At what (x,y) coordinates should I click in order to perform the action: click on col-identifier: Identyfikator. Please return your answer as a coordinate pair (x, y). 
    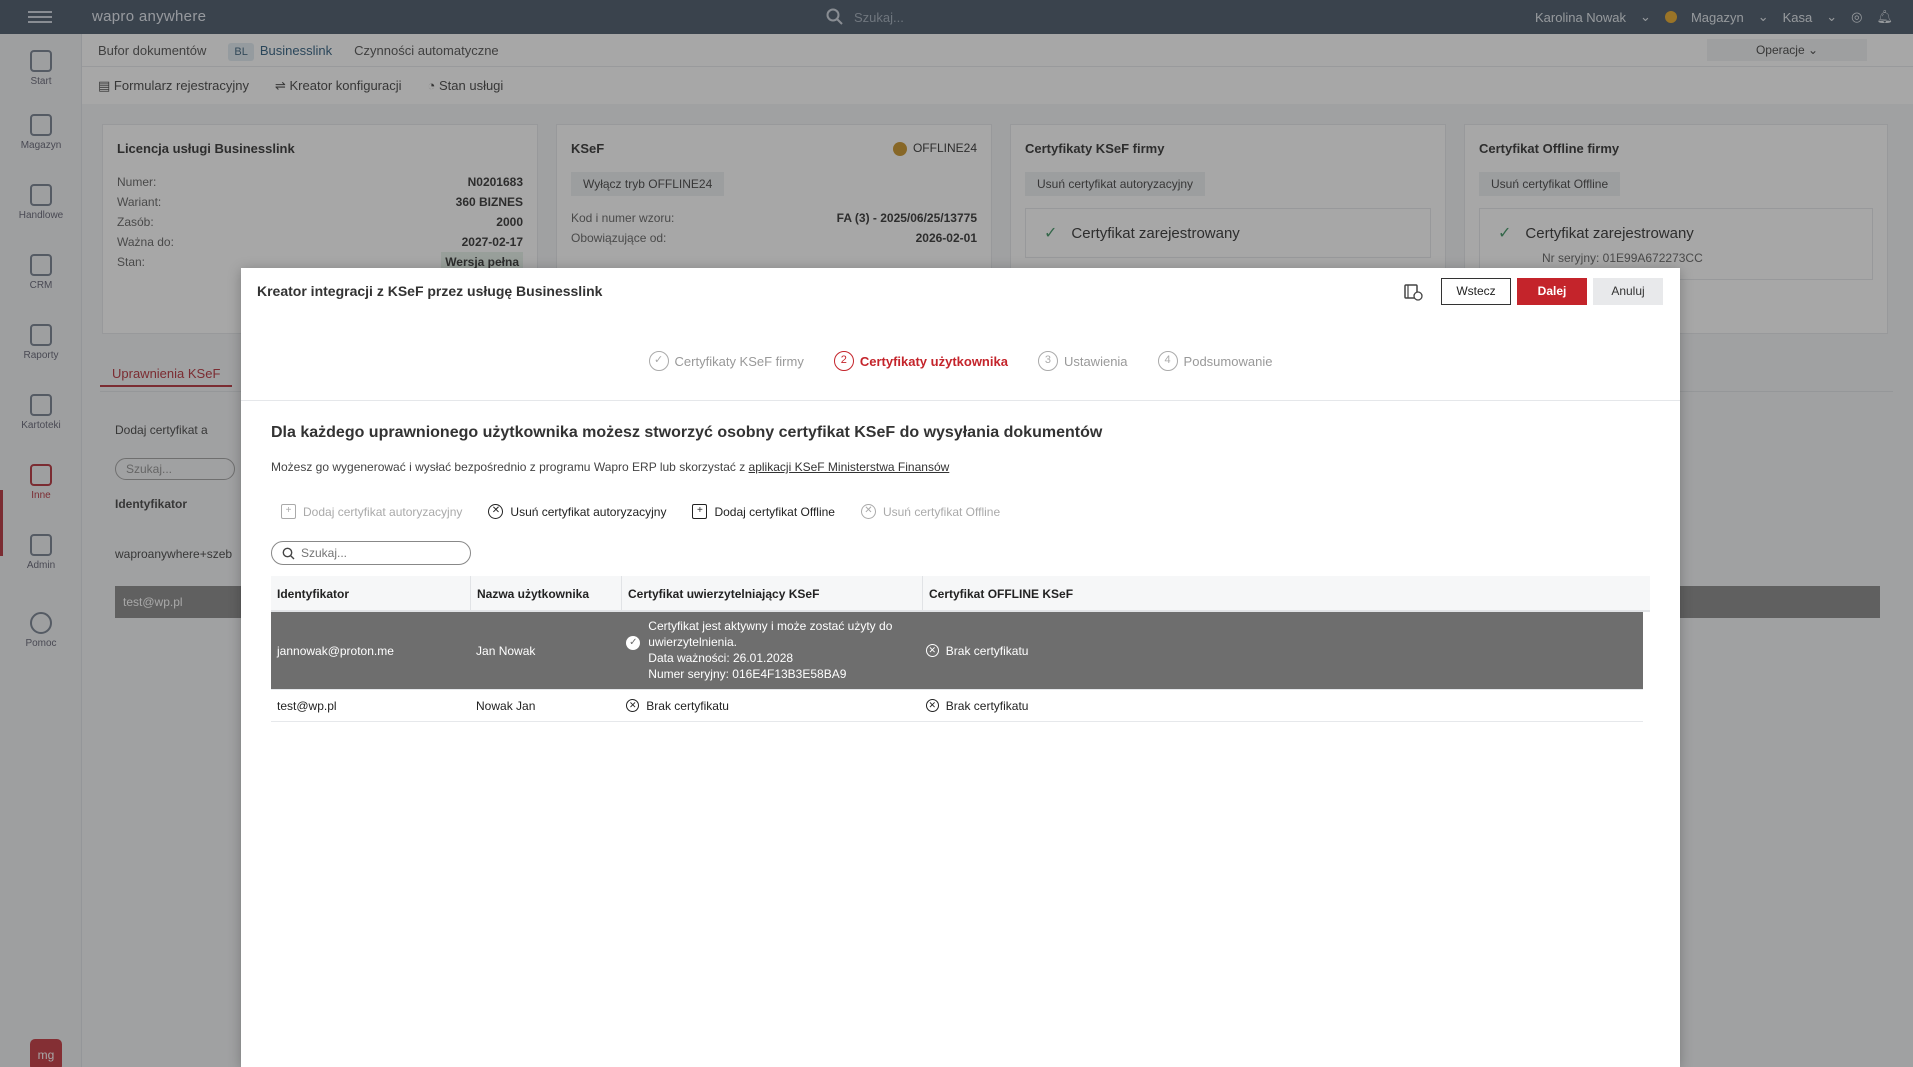
    Looking at the image, I should click on (371, 593).